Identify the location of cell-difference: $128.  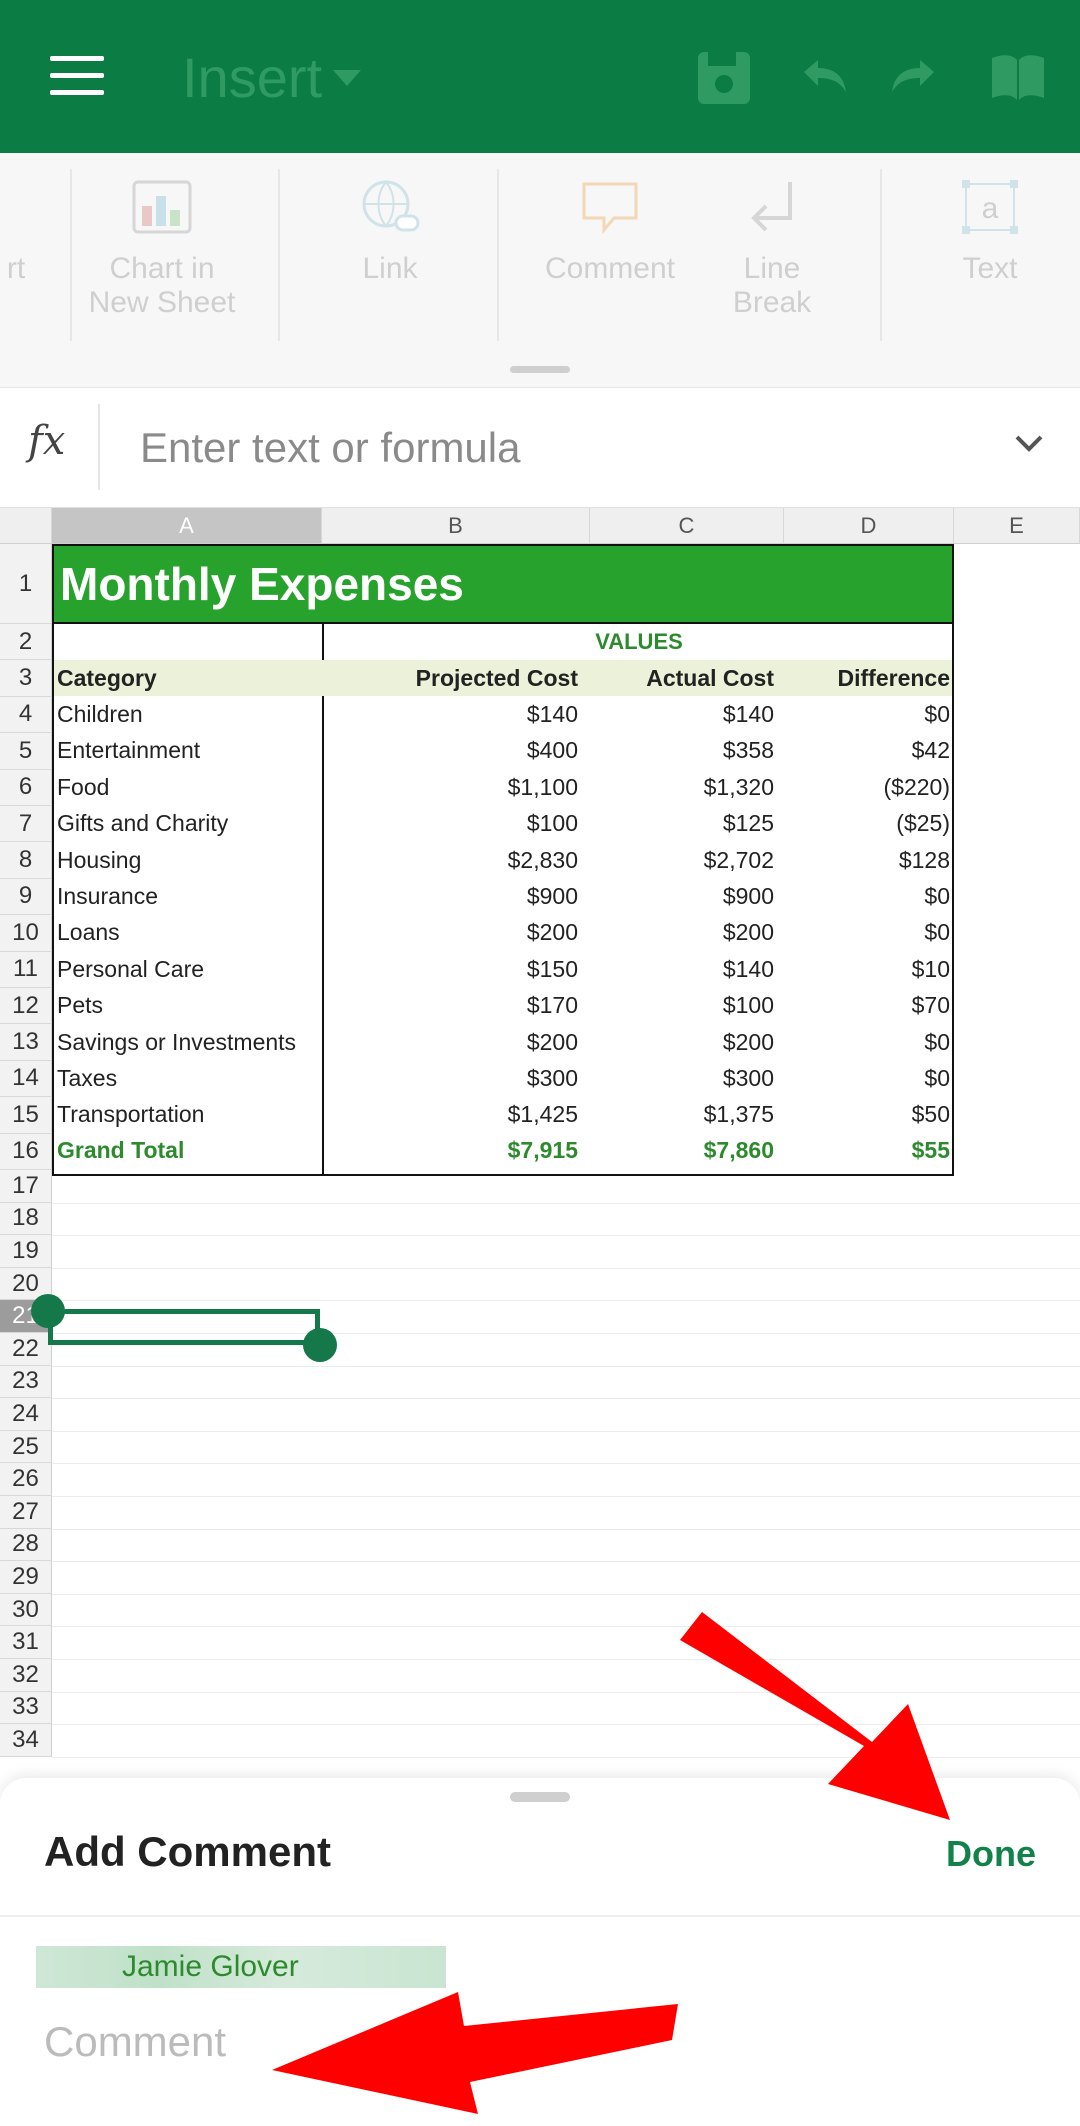
(862, 860).